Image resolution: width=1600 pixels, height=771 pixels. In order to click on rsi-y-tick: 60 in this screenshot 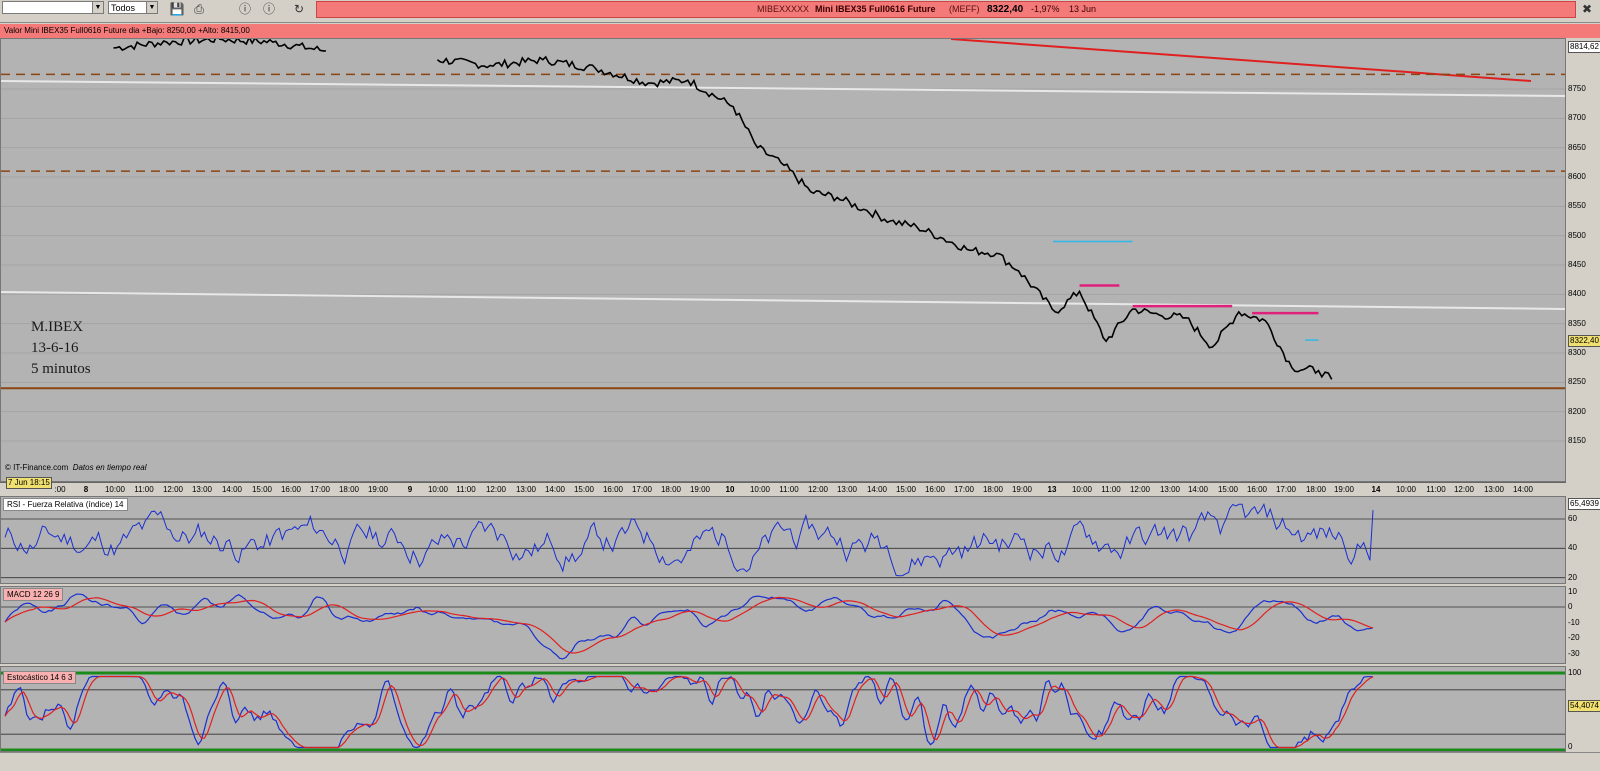, I will do `click(1572, 518)`.